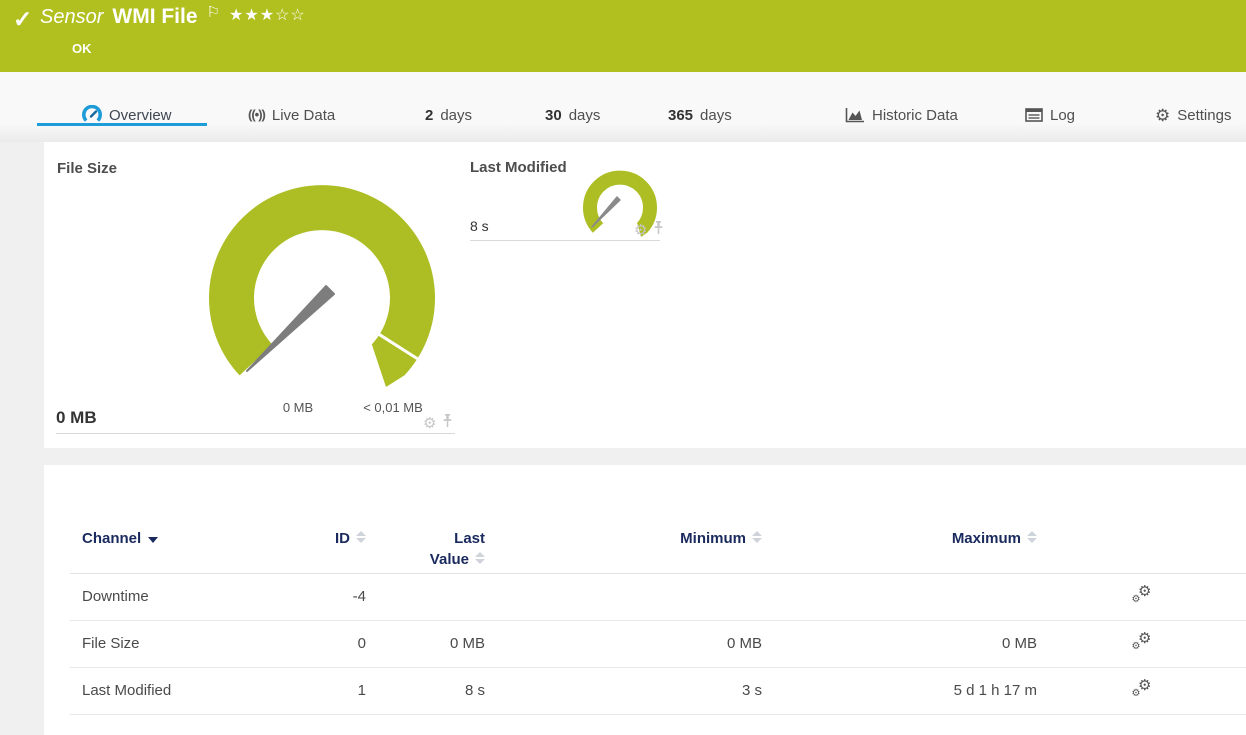 The width and height of the screenshot is (1246, 735). What do you see at coordinates (438, 423) in the screenshot?
I see `file-size-widget-controls: ⚙` at bounding box center [438, 423].